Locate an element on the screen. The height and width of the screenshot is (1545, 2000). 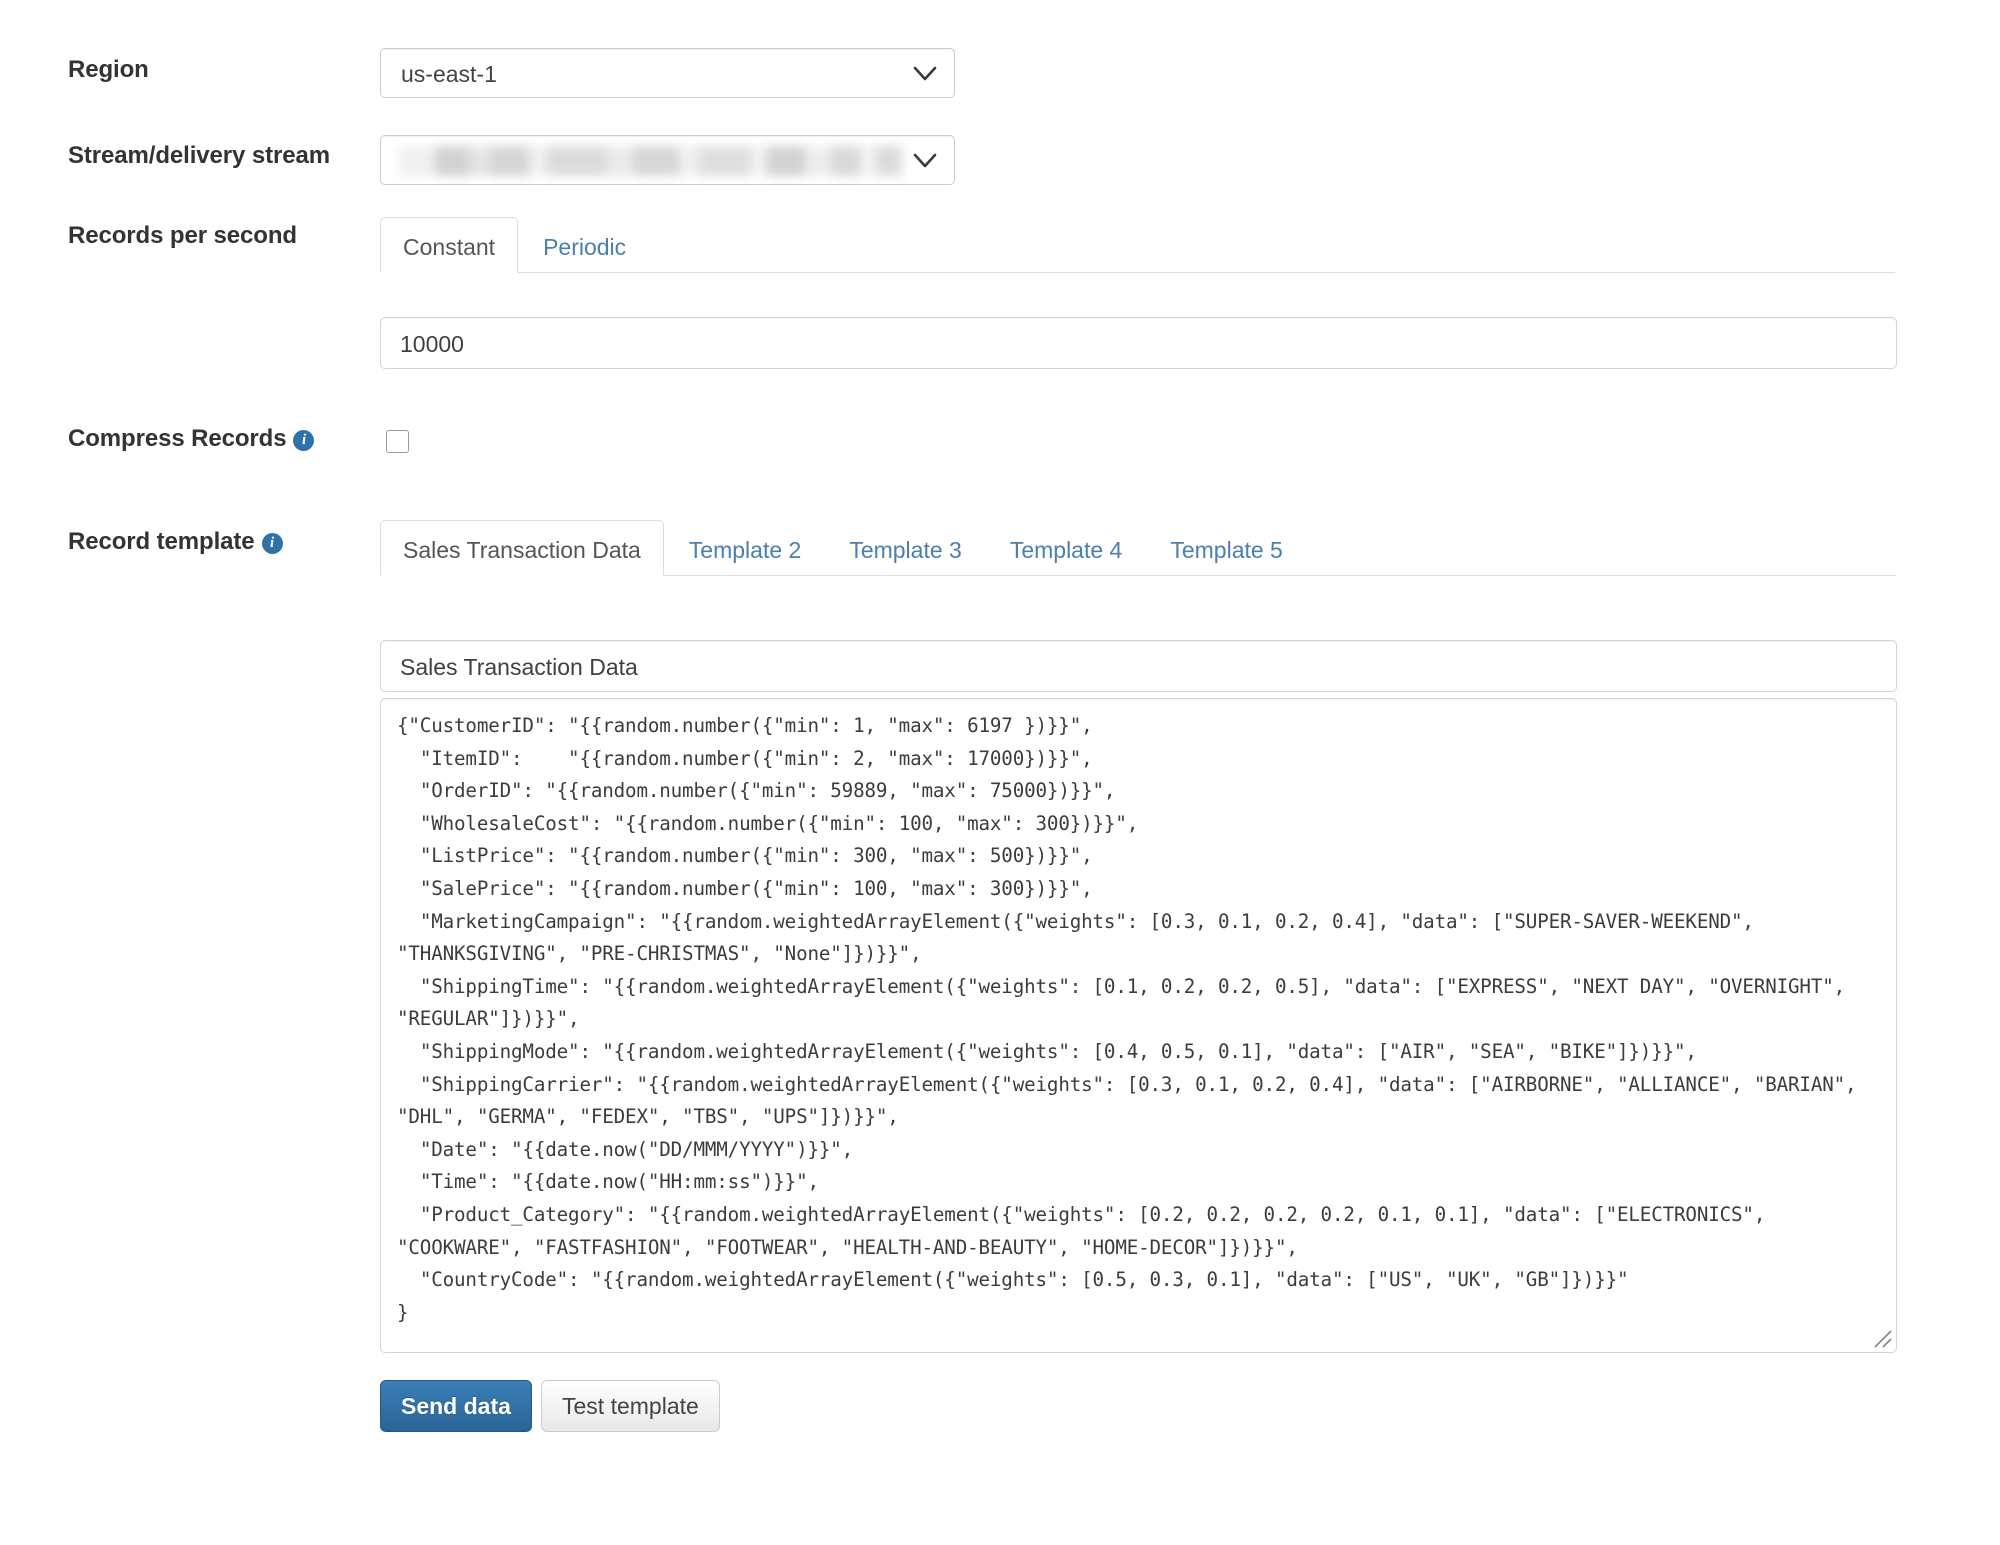
tab-periodic-label: Periodic is located at coordinates (585, 247).